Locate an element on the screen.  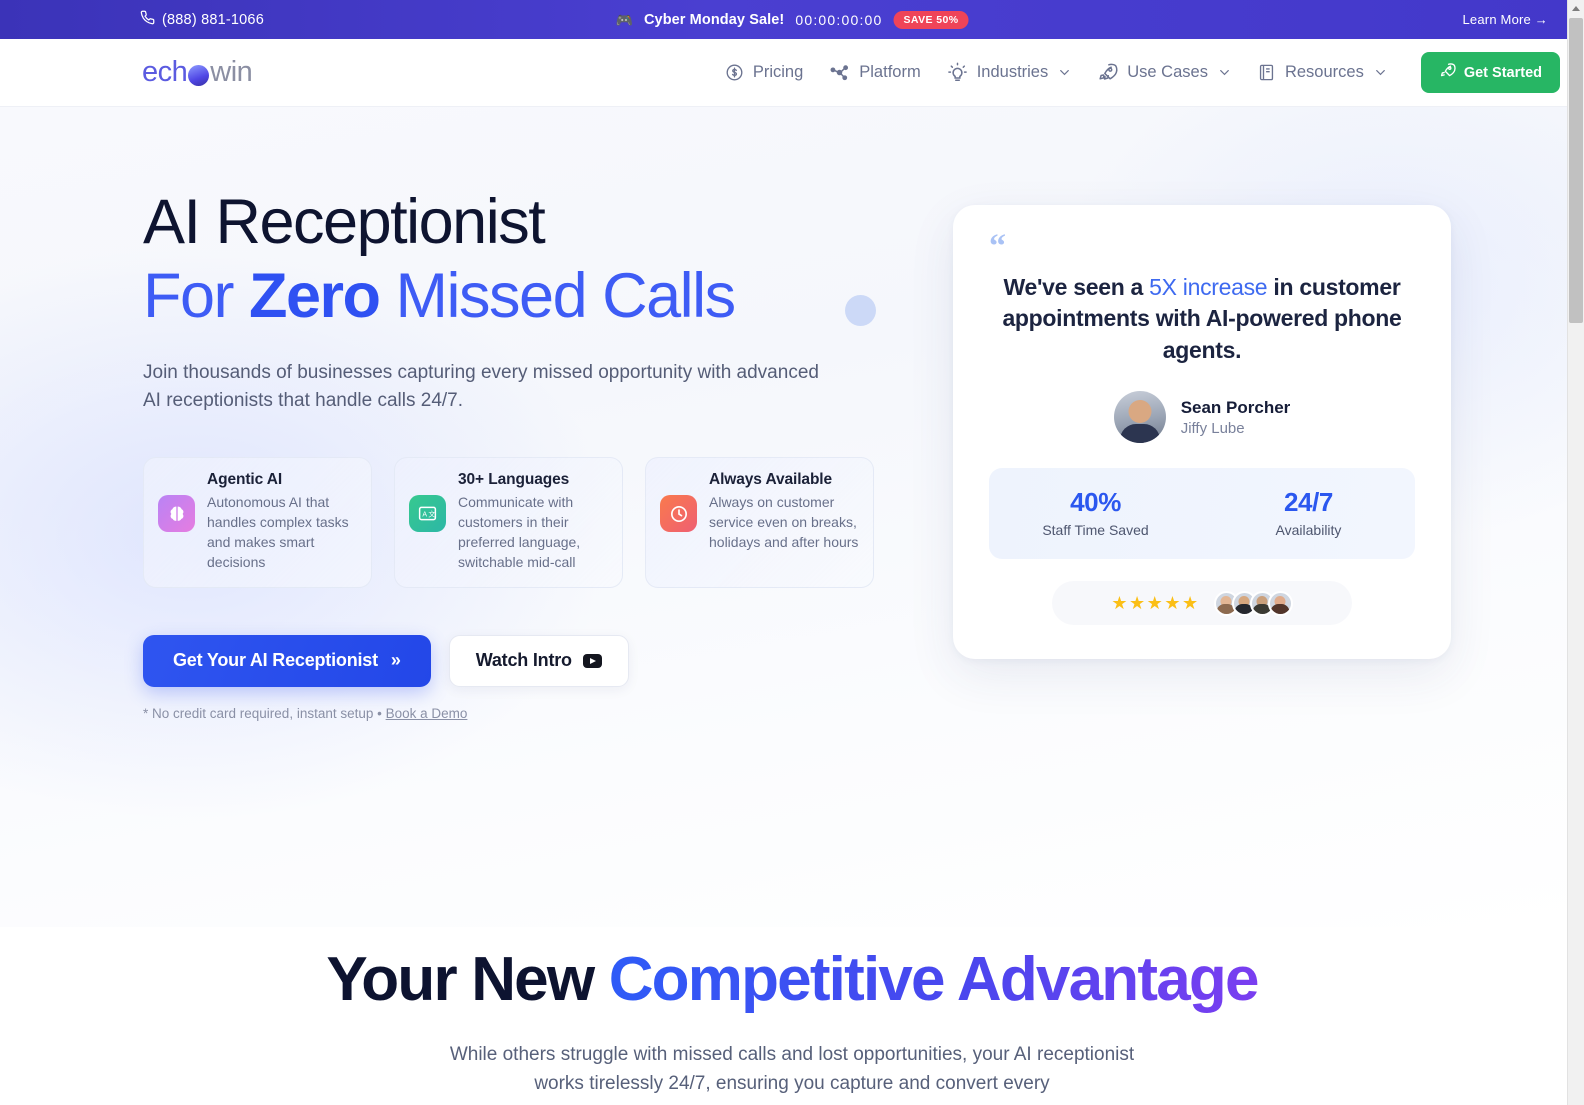
get-started-button: Get Started is located at coordinates (1490, 72).